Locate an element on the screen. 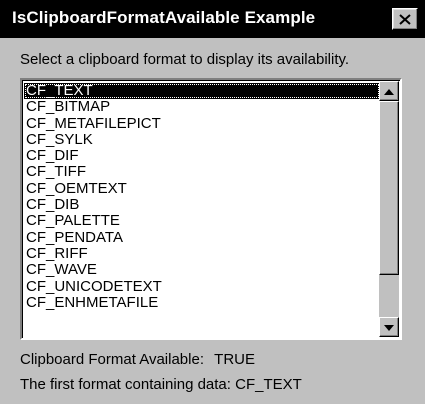  list-item: CF_METAFILEPICT is located at coordinates (202, 123).